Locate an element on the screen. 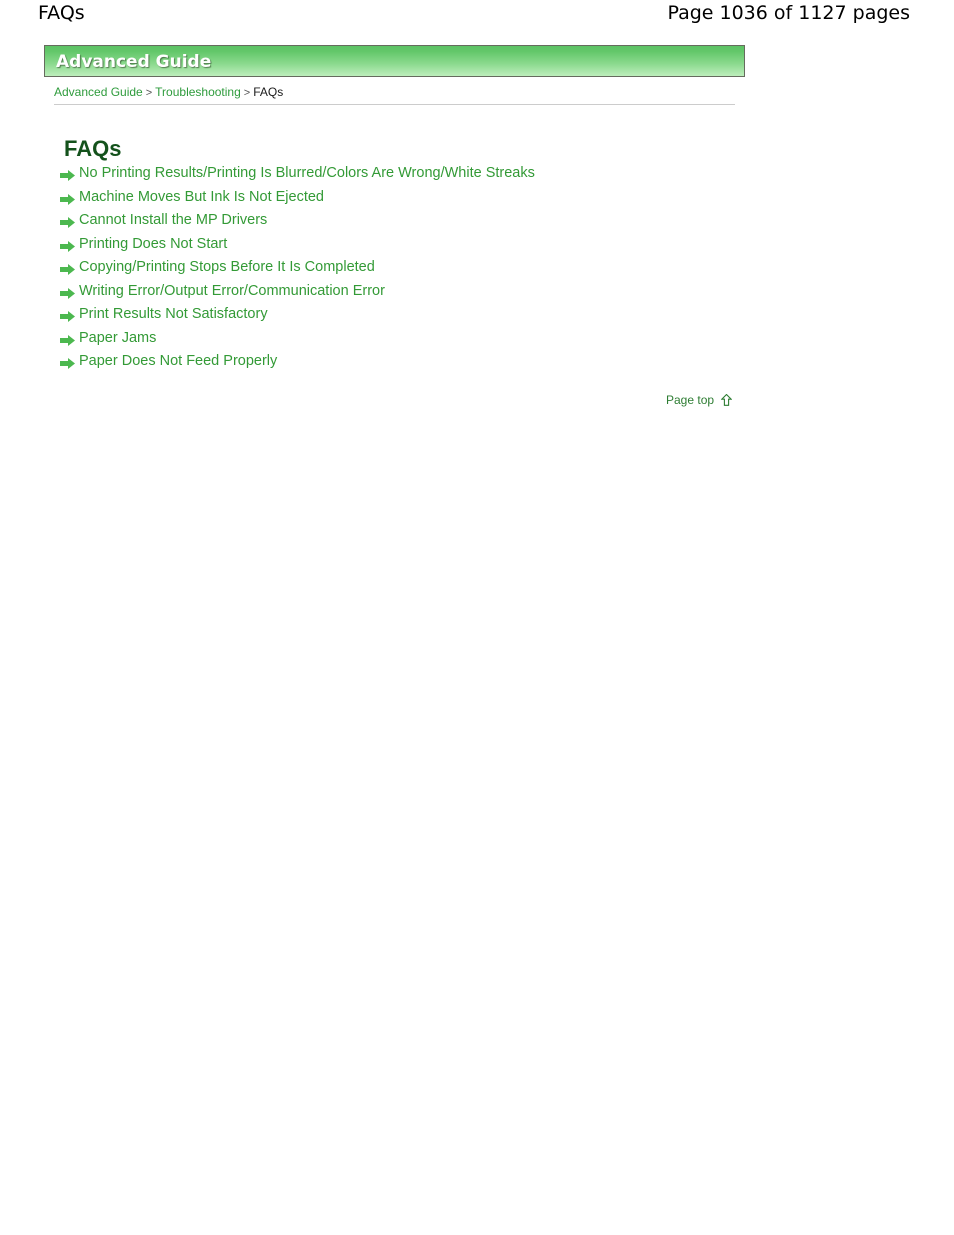 This screenshot has width=954, height=1235. faq-link: Printing Does Not Start is located at coordinates (153, 244).